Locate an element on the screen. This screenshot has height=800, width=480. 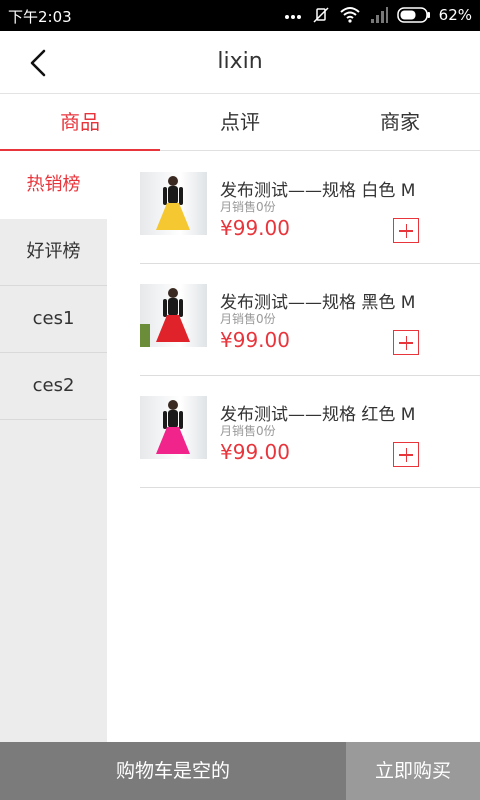
product-item: 发布测试——规格 黑色 M 月销售0份 ¥99.00 is located at coordinates (310, 320).